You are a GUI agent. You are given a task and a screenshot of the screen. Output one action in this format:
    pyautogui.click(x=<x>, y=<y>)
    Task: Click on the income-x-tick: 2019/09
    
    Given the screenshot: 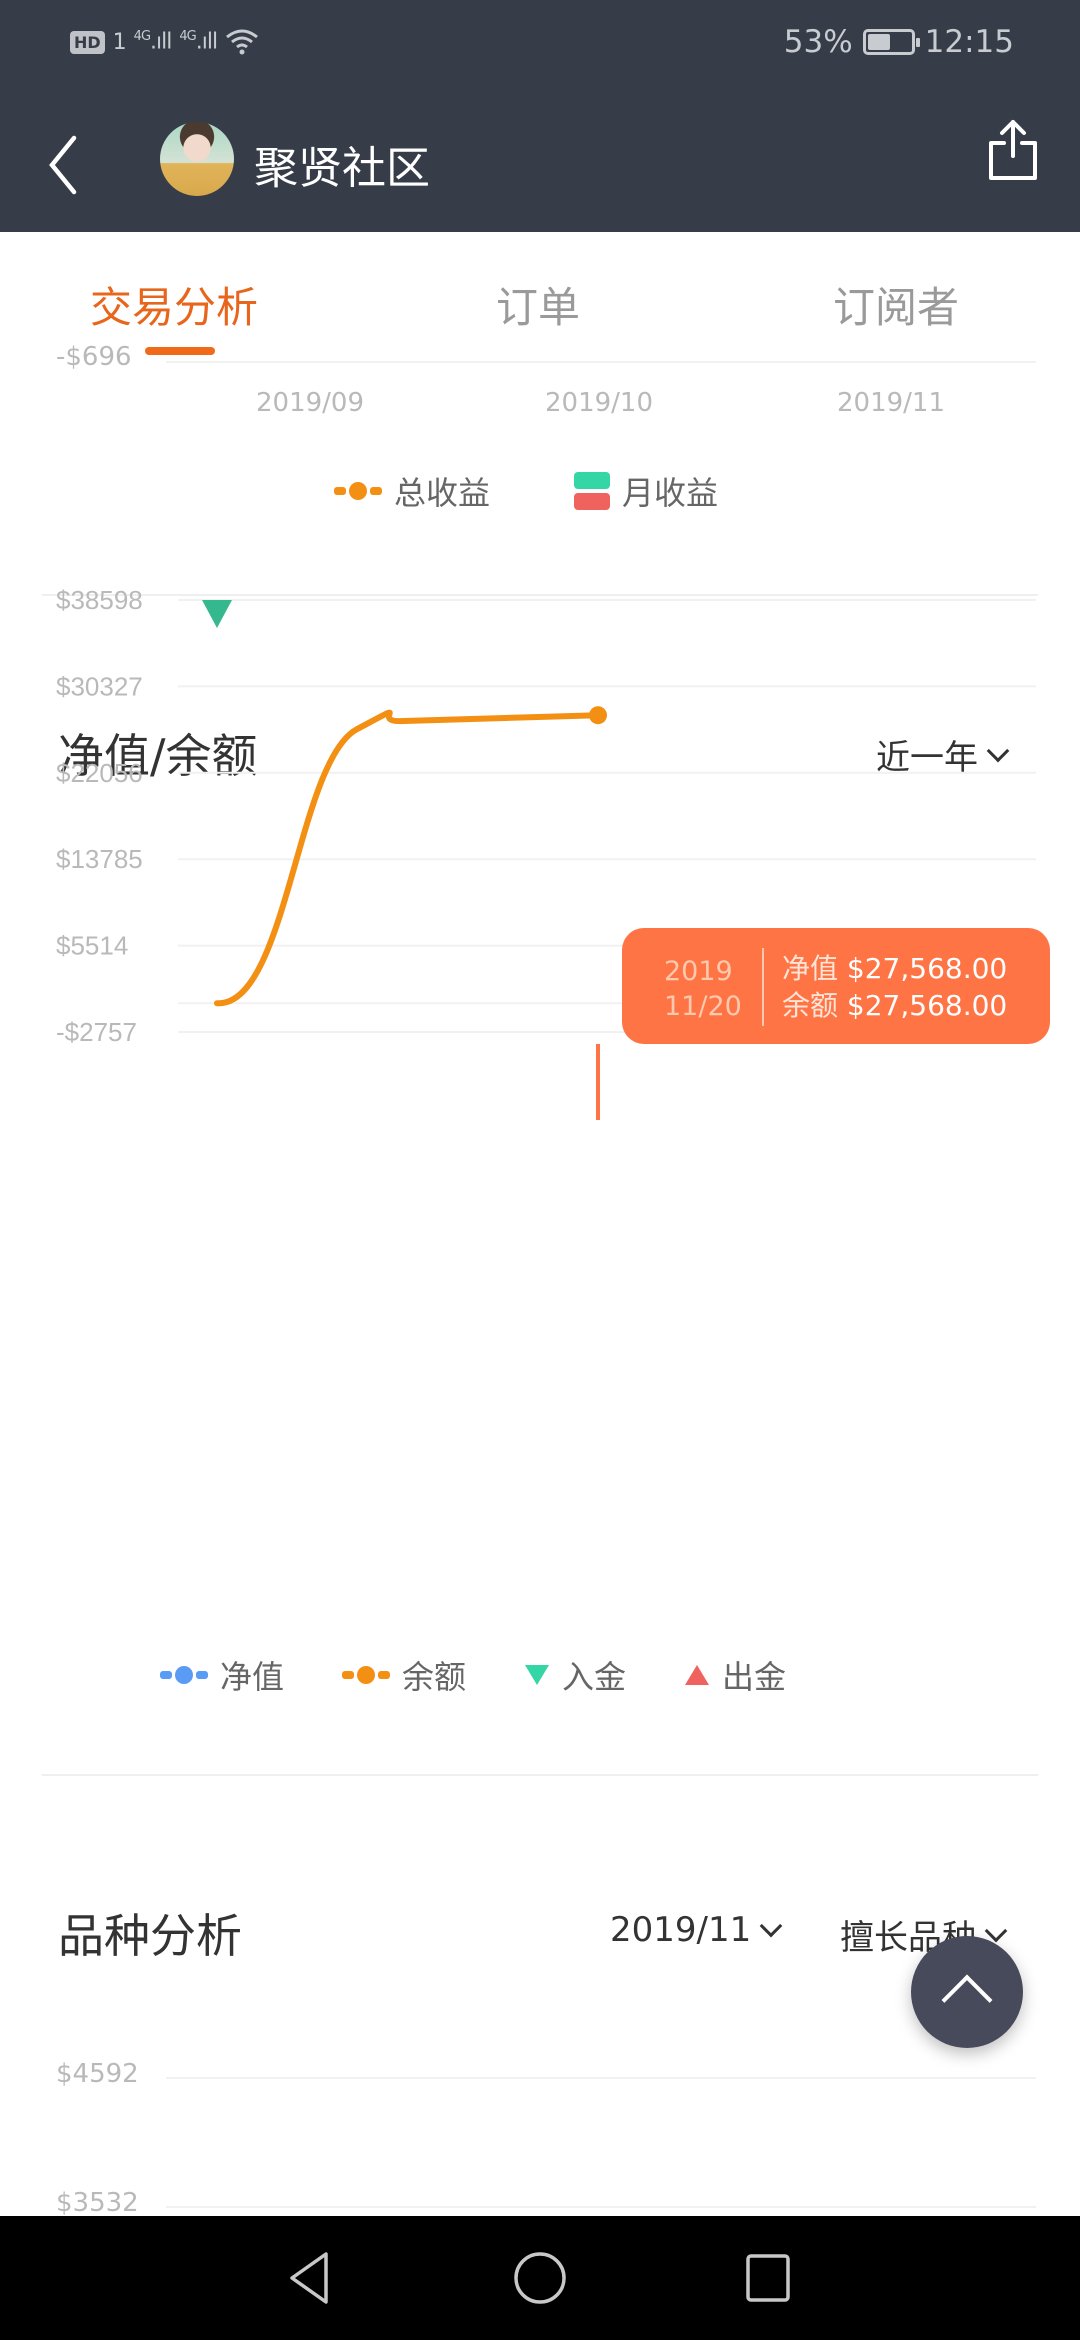 What is the action you would take?
    pyautogui.click(x=310, y=403)
    